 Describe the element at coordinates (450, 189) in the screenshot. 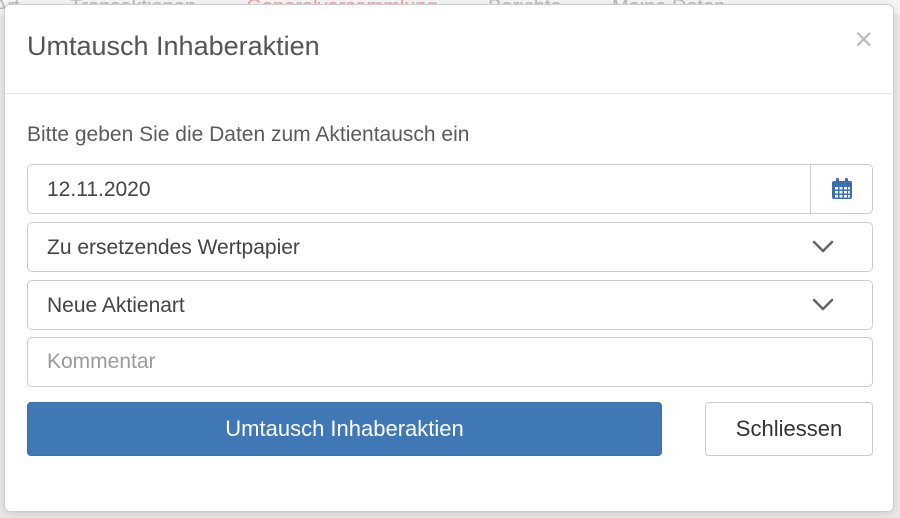

I see `date-field: 12.11.2020` at that location.